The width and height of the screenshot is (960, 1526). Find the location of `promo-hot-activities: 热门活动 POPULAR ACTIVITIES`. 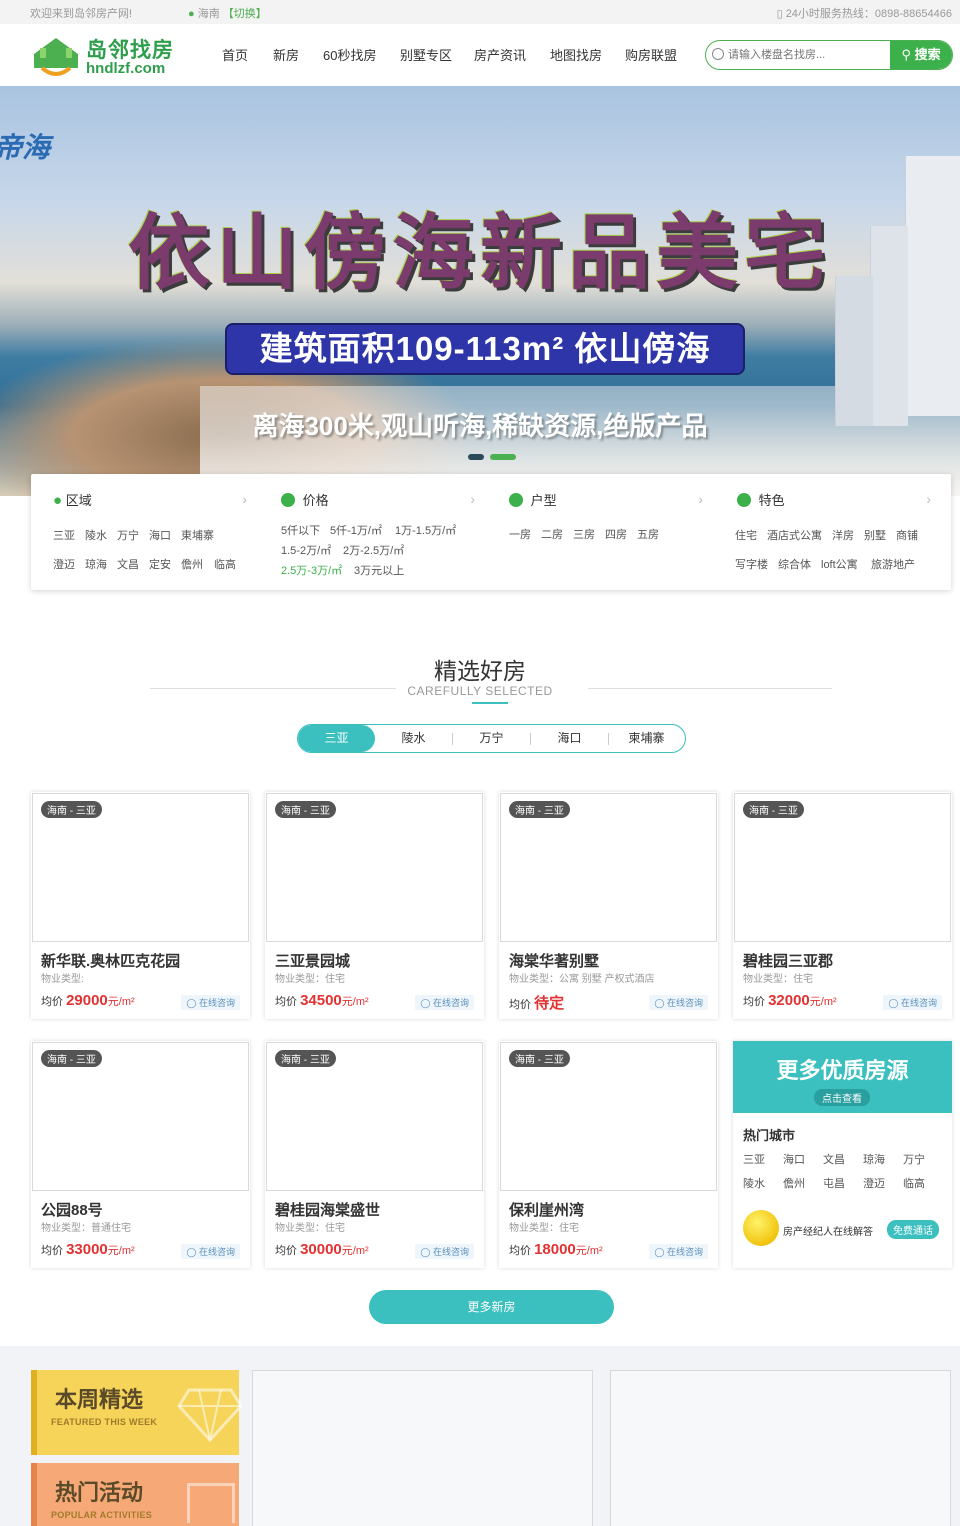

promo-hot-activities: 热门活动 POPULAR ACTIVITIES is located at coordinates (135, 1494).